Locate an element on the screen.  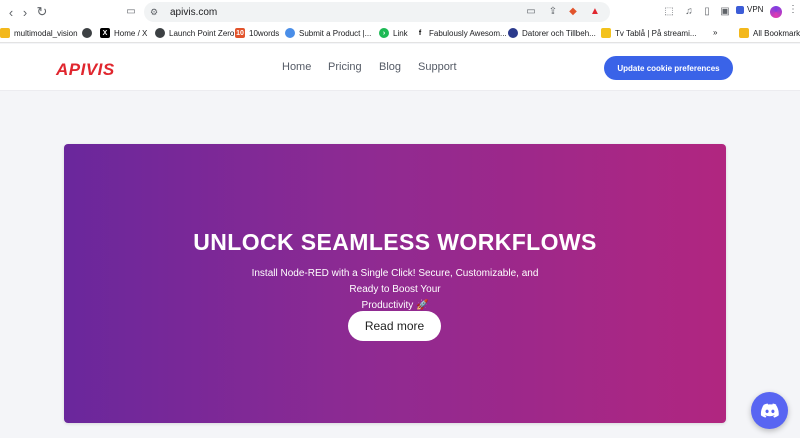
vpn-button: VPN is located at coordinates (749, 9).